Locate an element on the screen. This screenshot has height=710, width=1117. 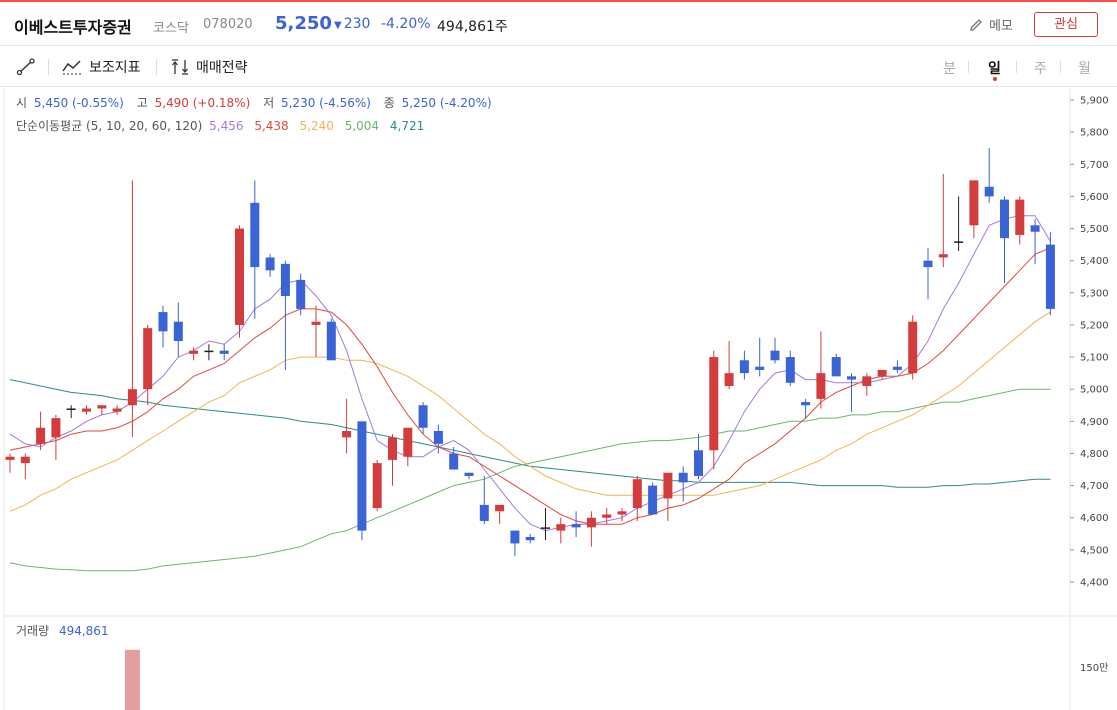
volume-value: 494,861 is located at coordinates (83, 631).